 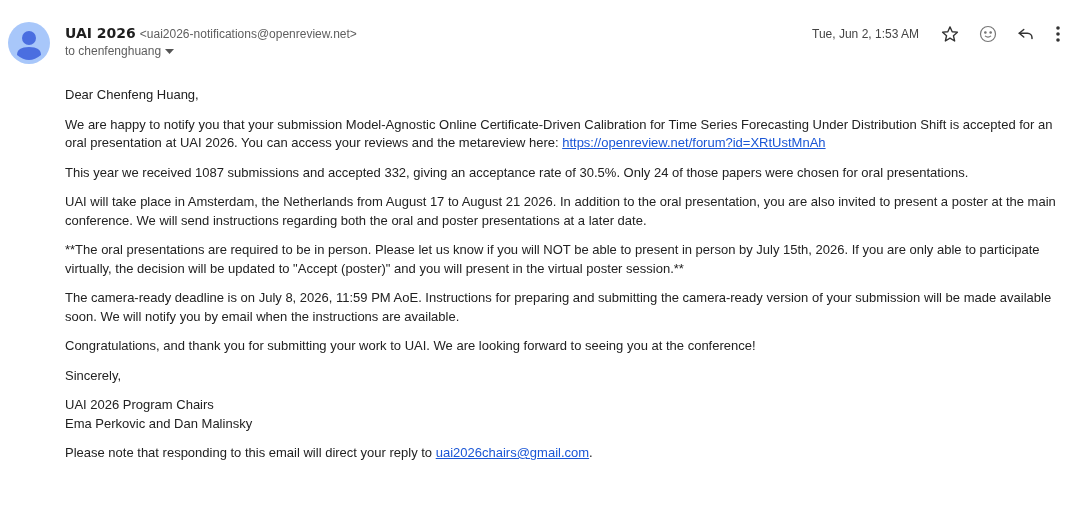 I want to click on star-button, so click(x=950, y=34).